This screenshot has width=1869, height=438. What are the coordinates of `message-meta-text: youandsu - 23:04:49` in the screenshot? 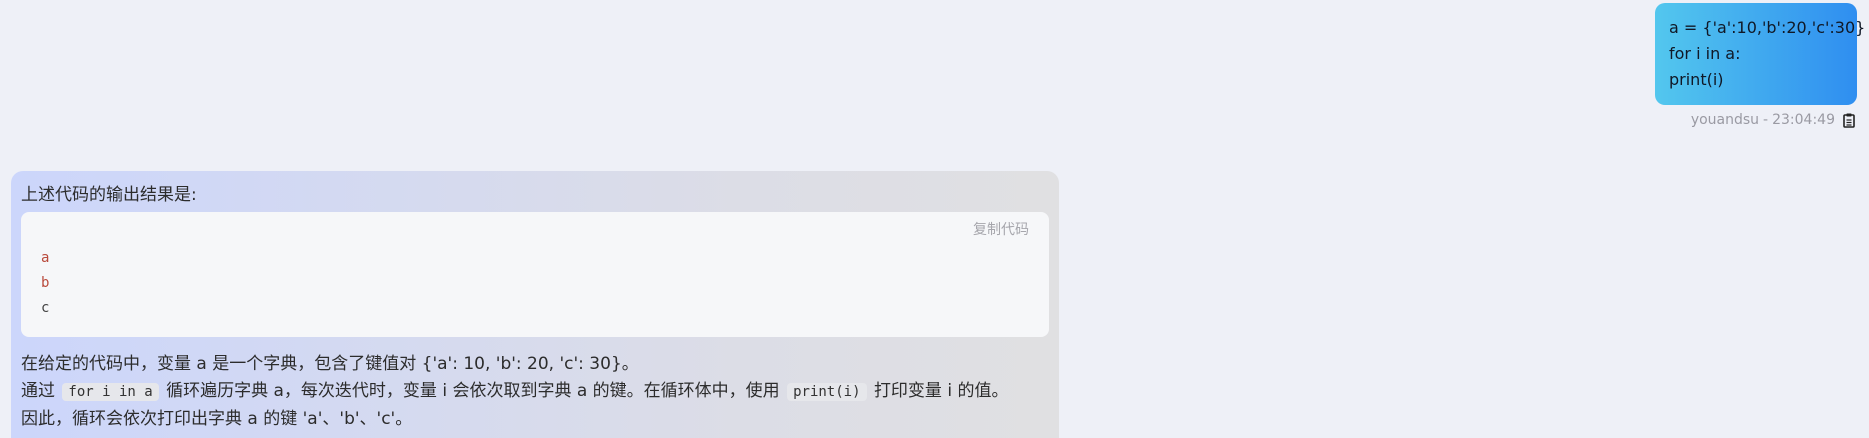 It's located at (1763, 120).